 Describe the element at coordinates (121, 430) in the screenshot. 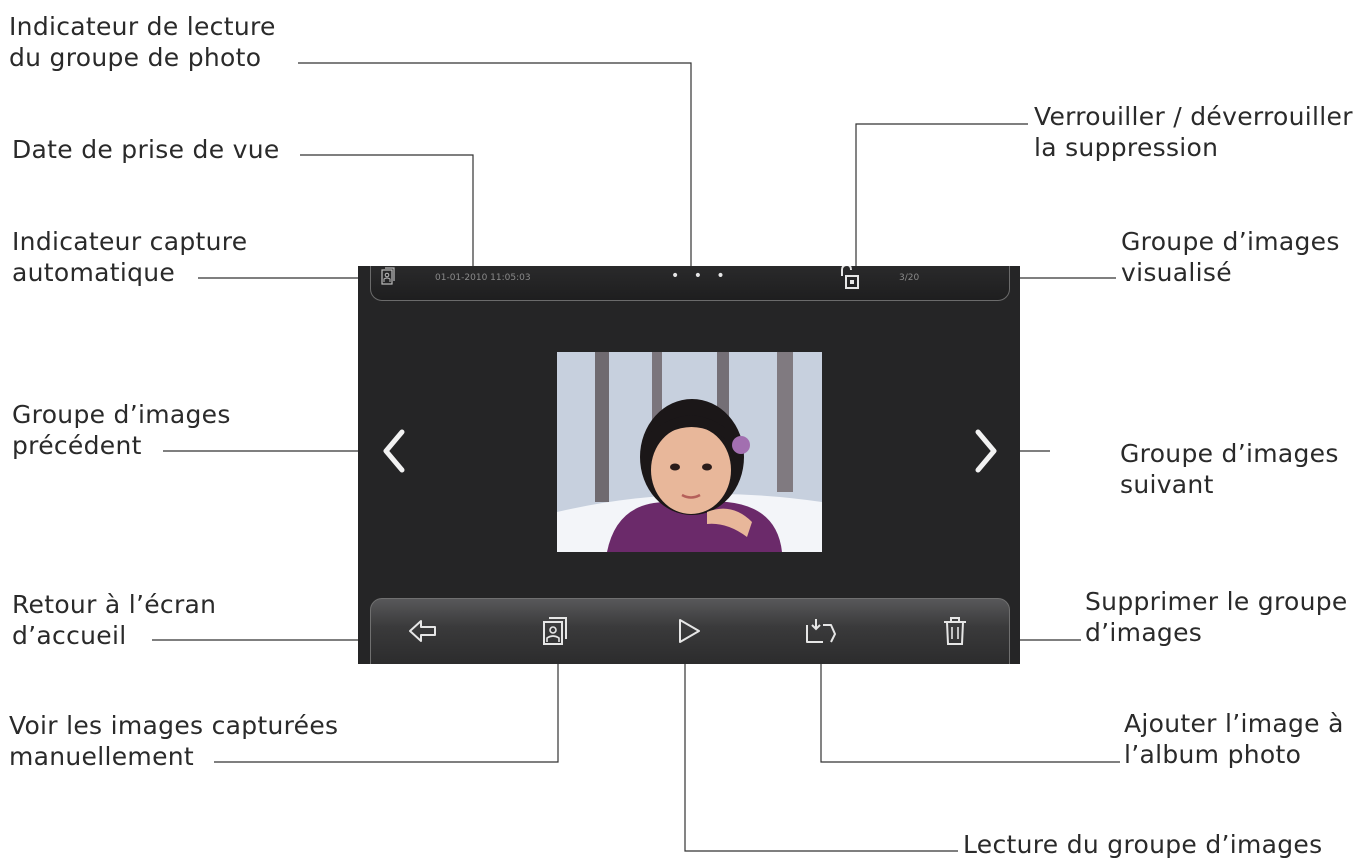

I see `callout-previous-group: Groupe d’images précédent` at that location.